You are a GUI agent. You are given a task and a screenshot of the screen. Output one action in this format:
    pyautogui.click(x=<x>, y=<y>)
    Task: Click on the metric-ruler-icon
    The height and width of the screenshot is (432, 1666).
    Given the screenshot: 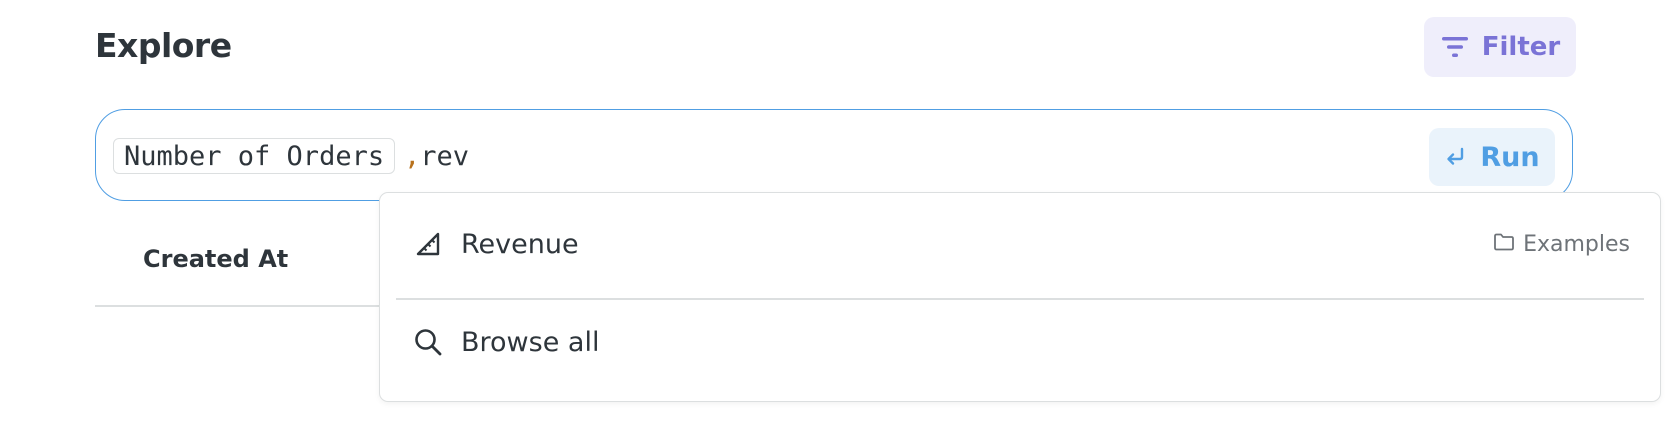 What is the action you would take?
    pyautogui.click(x=428, y=244)
    